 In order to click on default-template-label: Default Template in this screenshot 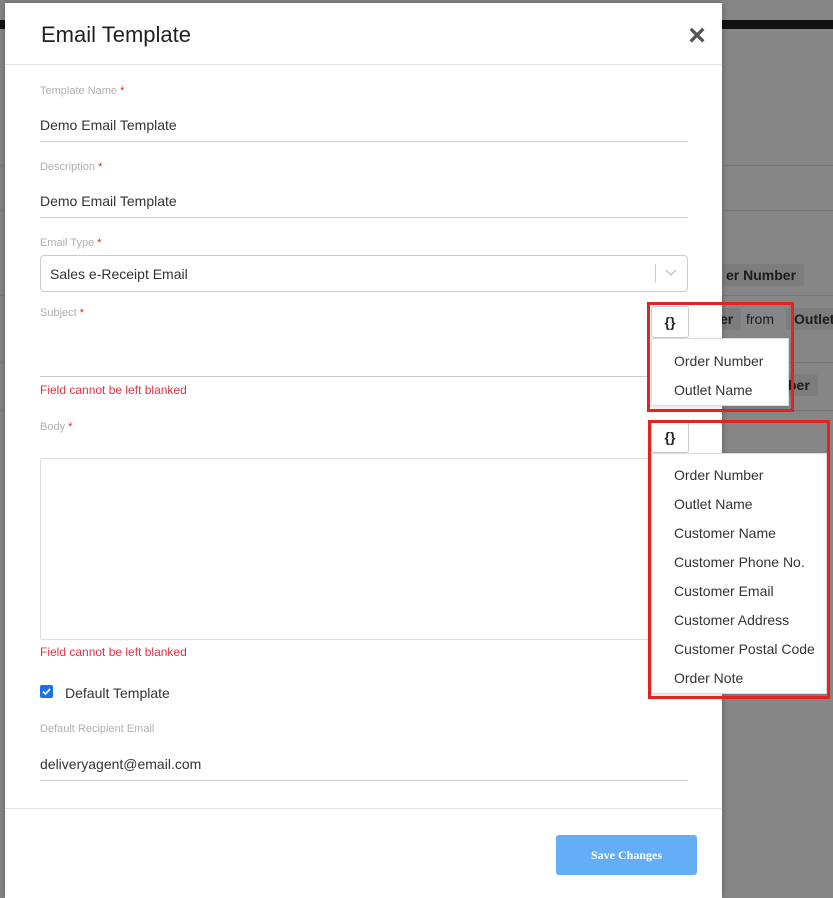, I will do `click(117, 693)`.